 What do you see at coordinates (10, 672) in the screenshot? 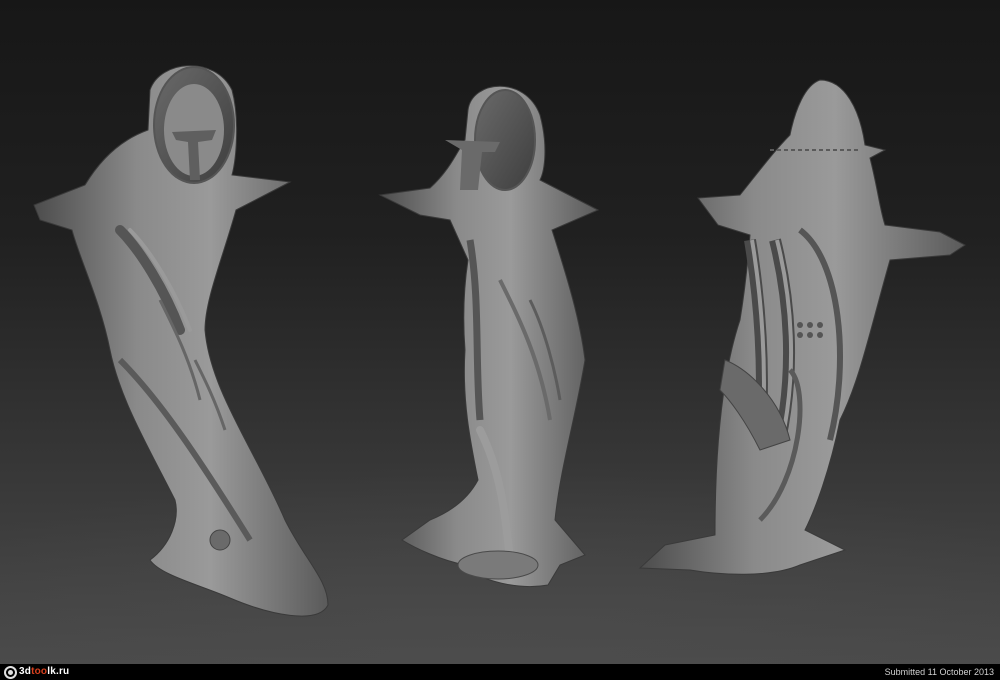
I see `logo-icon` at bounding box center [10, 672].